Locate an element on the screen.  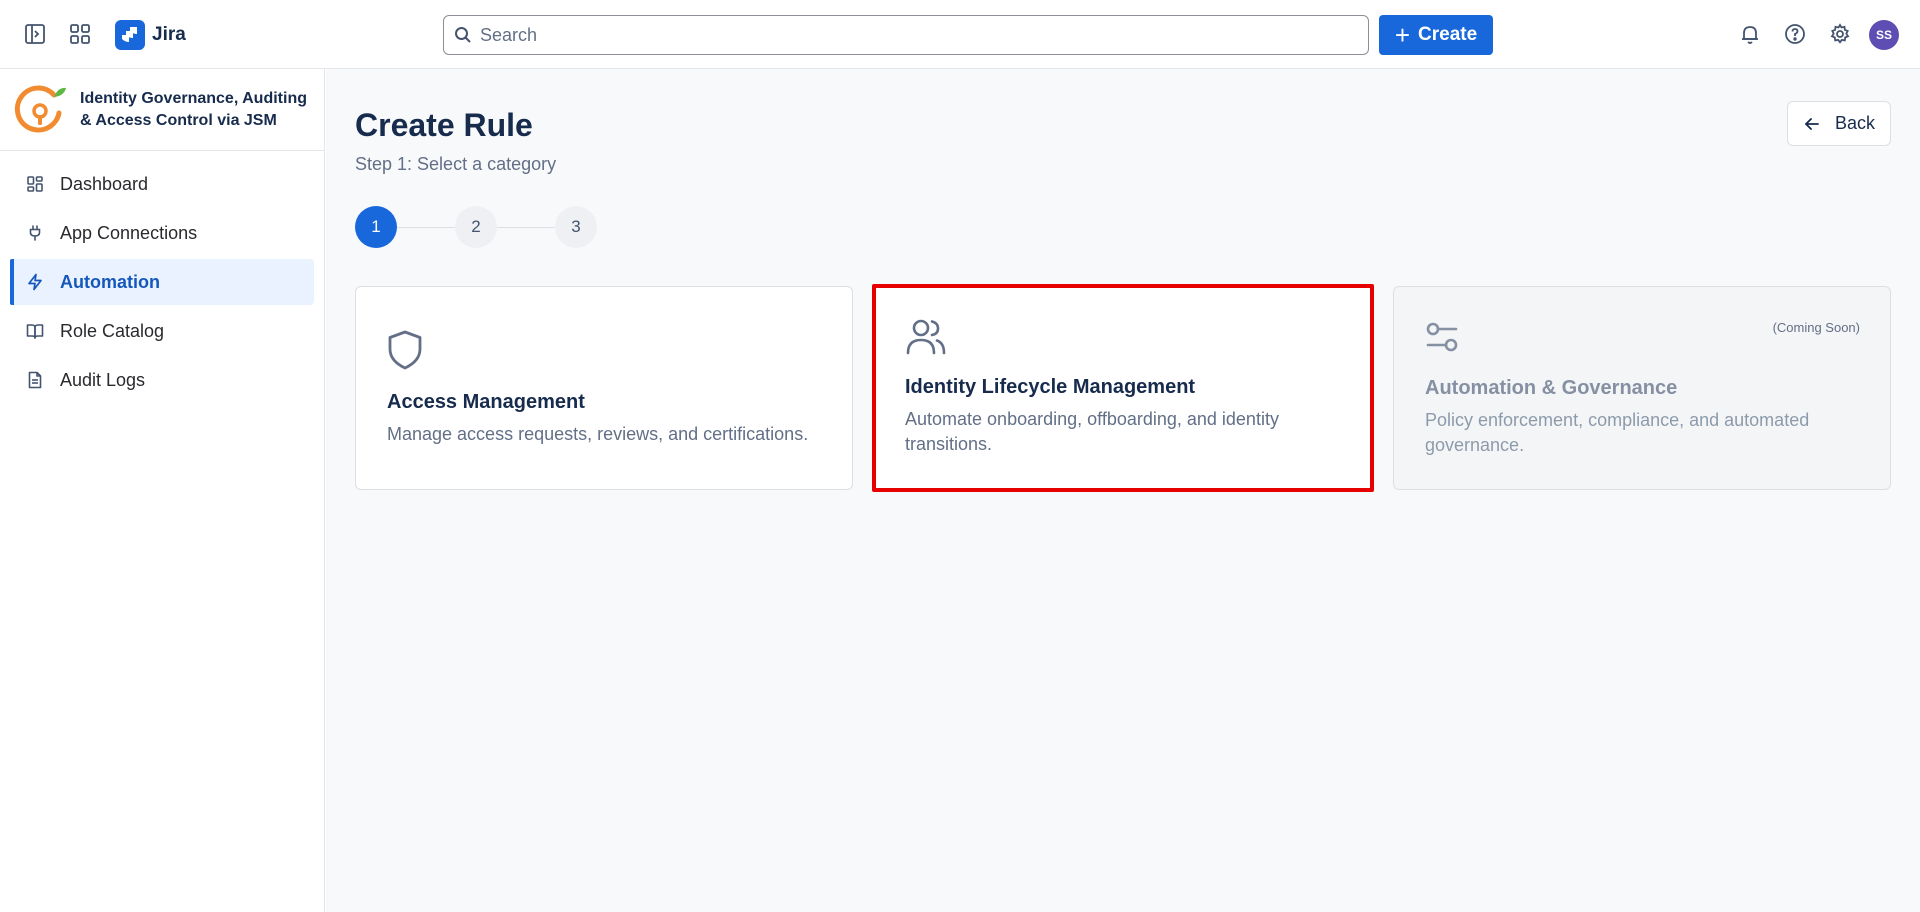
toggles-icon is located at coordinates (1442, 339).